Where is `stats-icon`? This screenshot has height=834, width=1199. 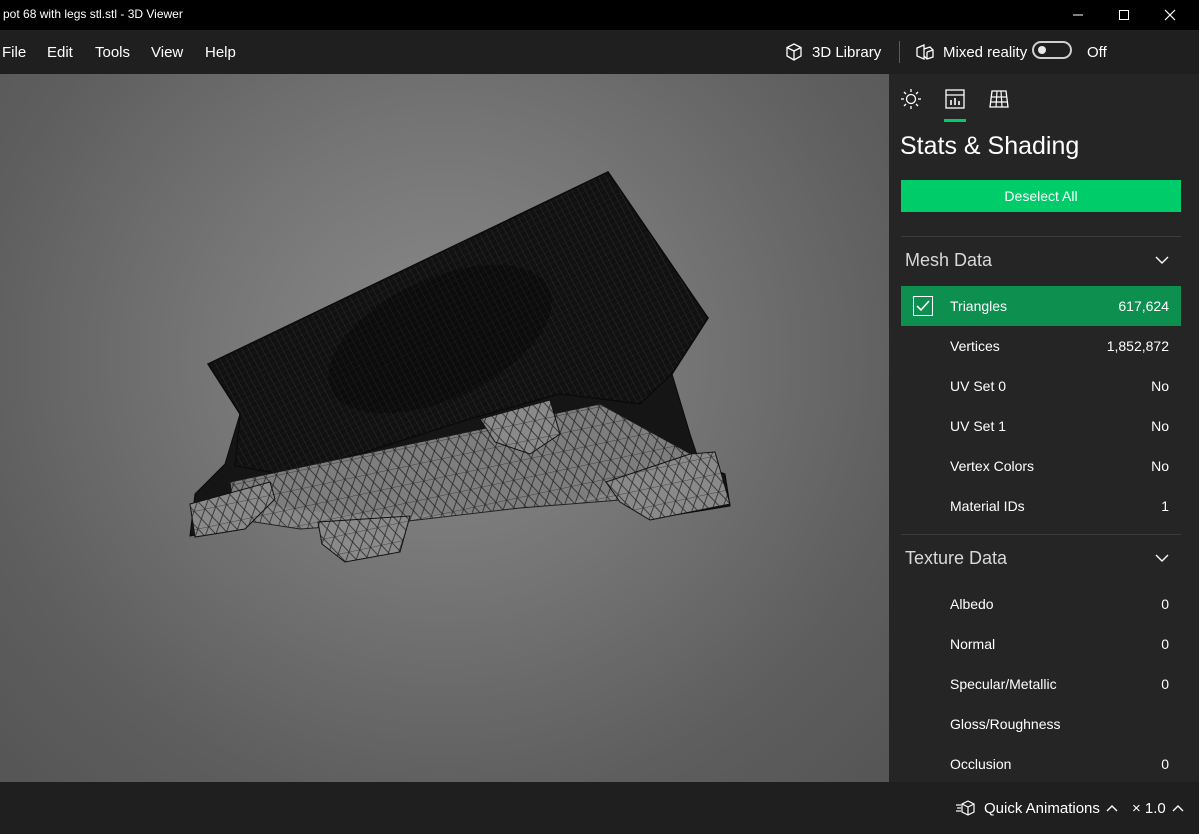 stats-icon is located at coordinates (955, 99).